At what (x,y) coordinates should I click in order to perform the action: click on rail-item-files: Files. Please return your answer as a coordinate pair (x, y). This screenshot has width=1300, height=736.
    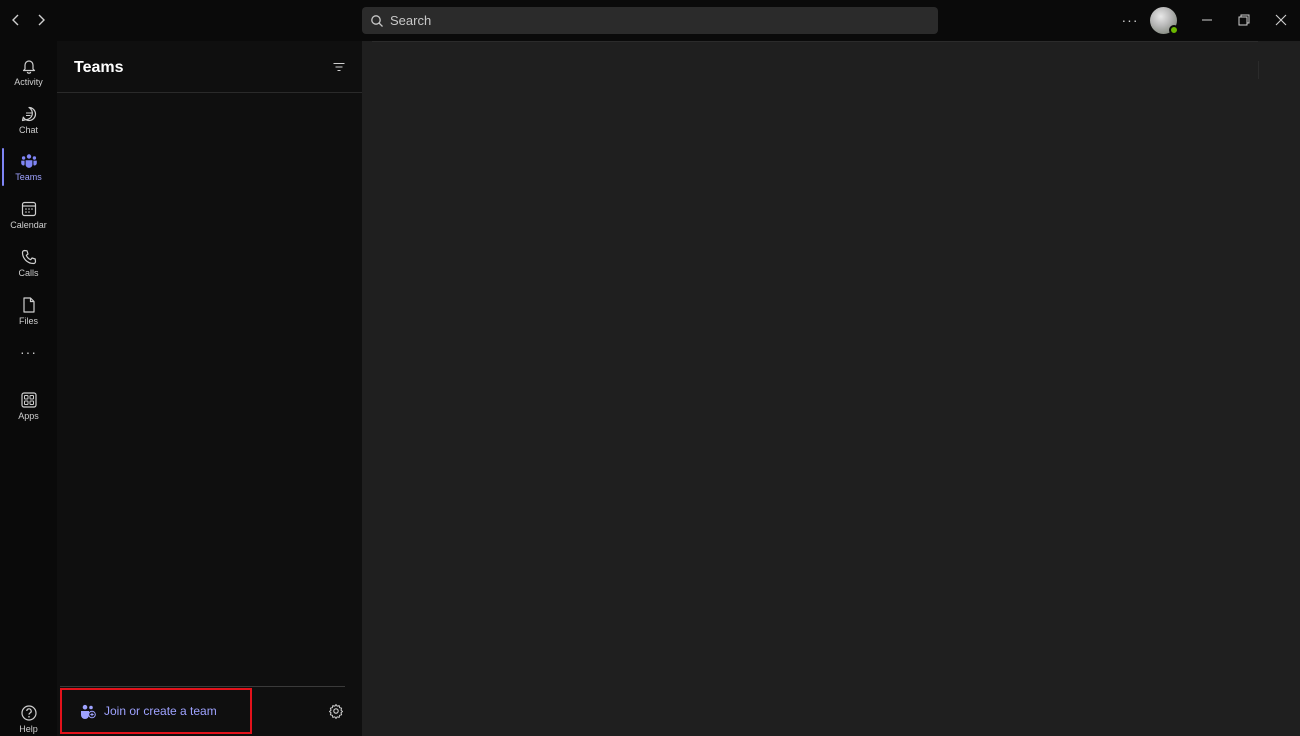
    Looking at the image, I should click on (28, 311).